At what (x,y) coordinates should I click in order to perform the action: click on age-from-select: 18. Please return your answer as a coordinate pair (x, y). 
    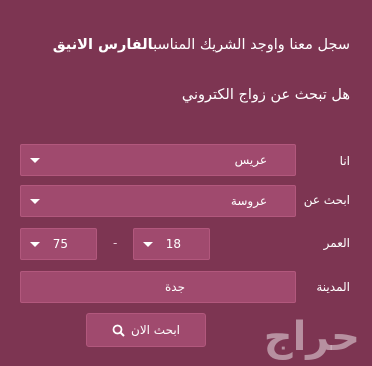
    Looking at the image, I should click on (171, 244).